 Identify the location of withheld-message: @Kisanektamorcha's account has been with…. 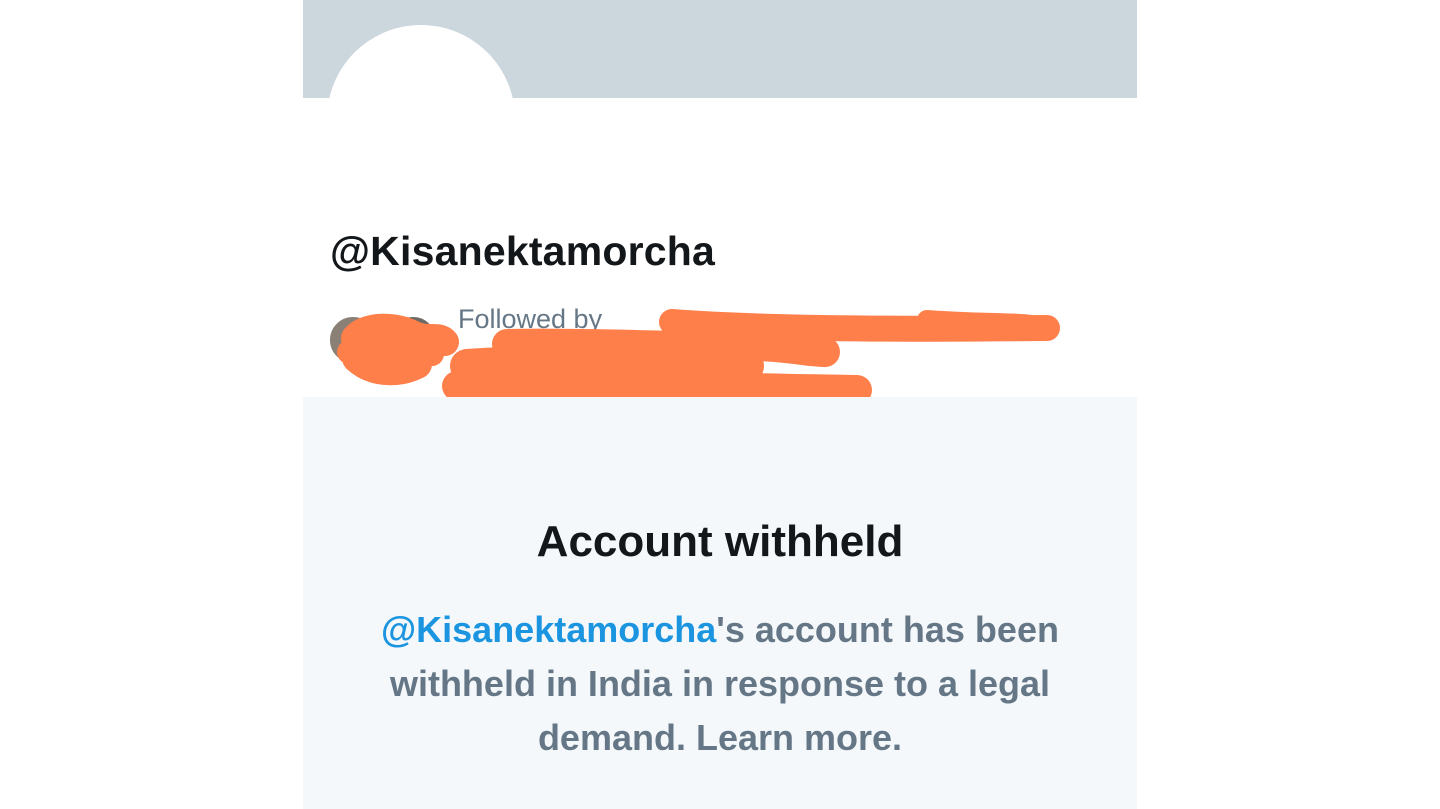
(720, 684).